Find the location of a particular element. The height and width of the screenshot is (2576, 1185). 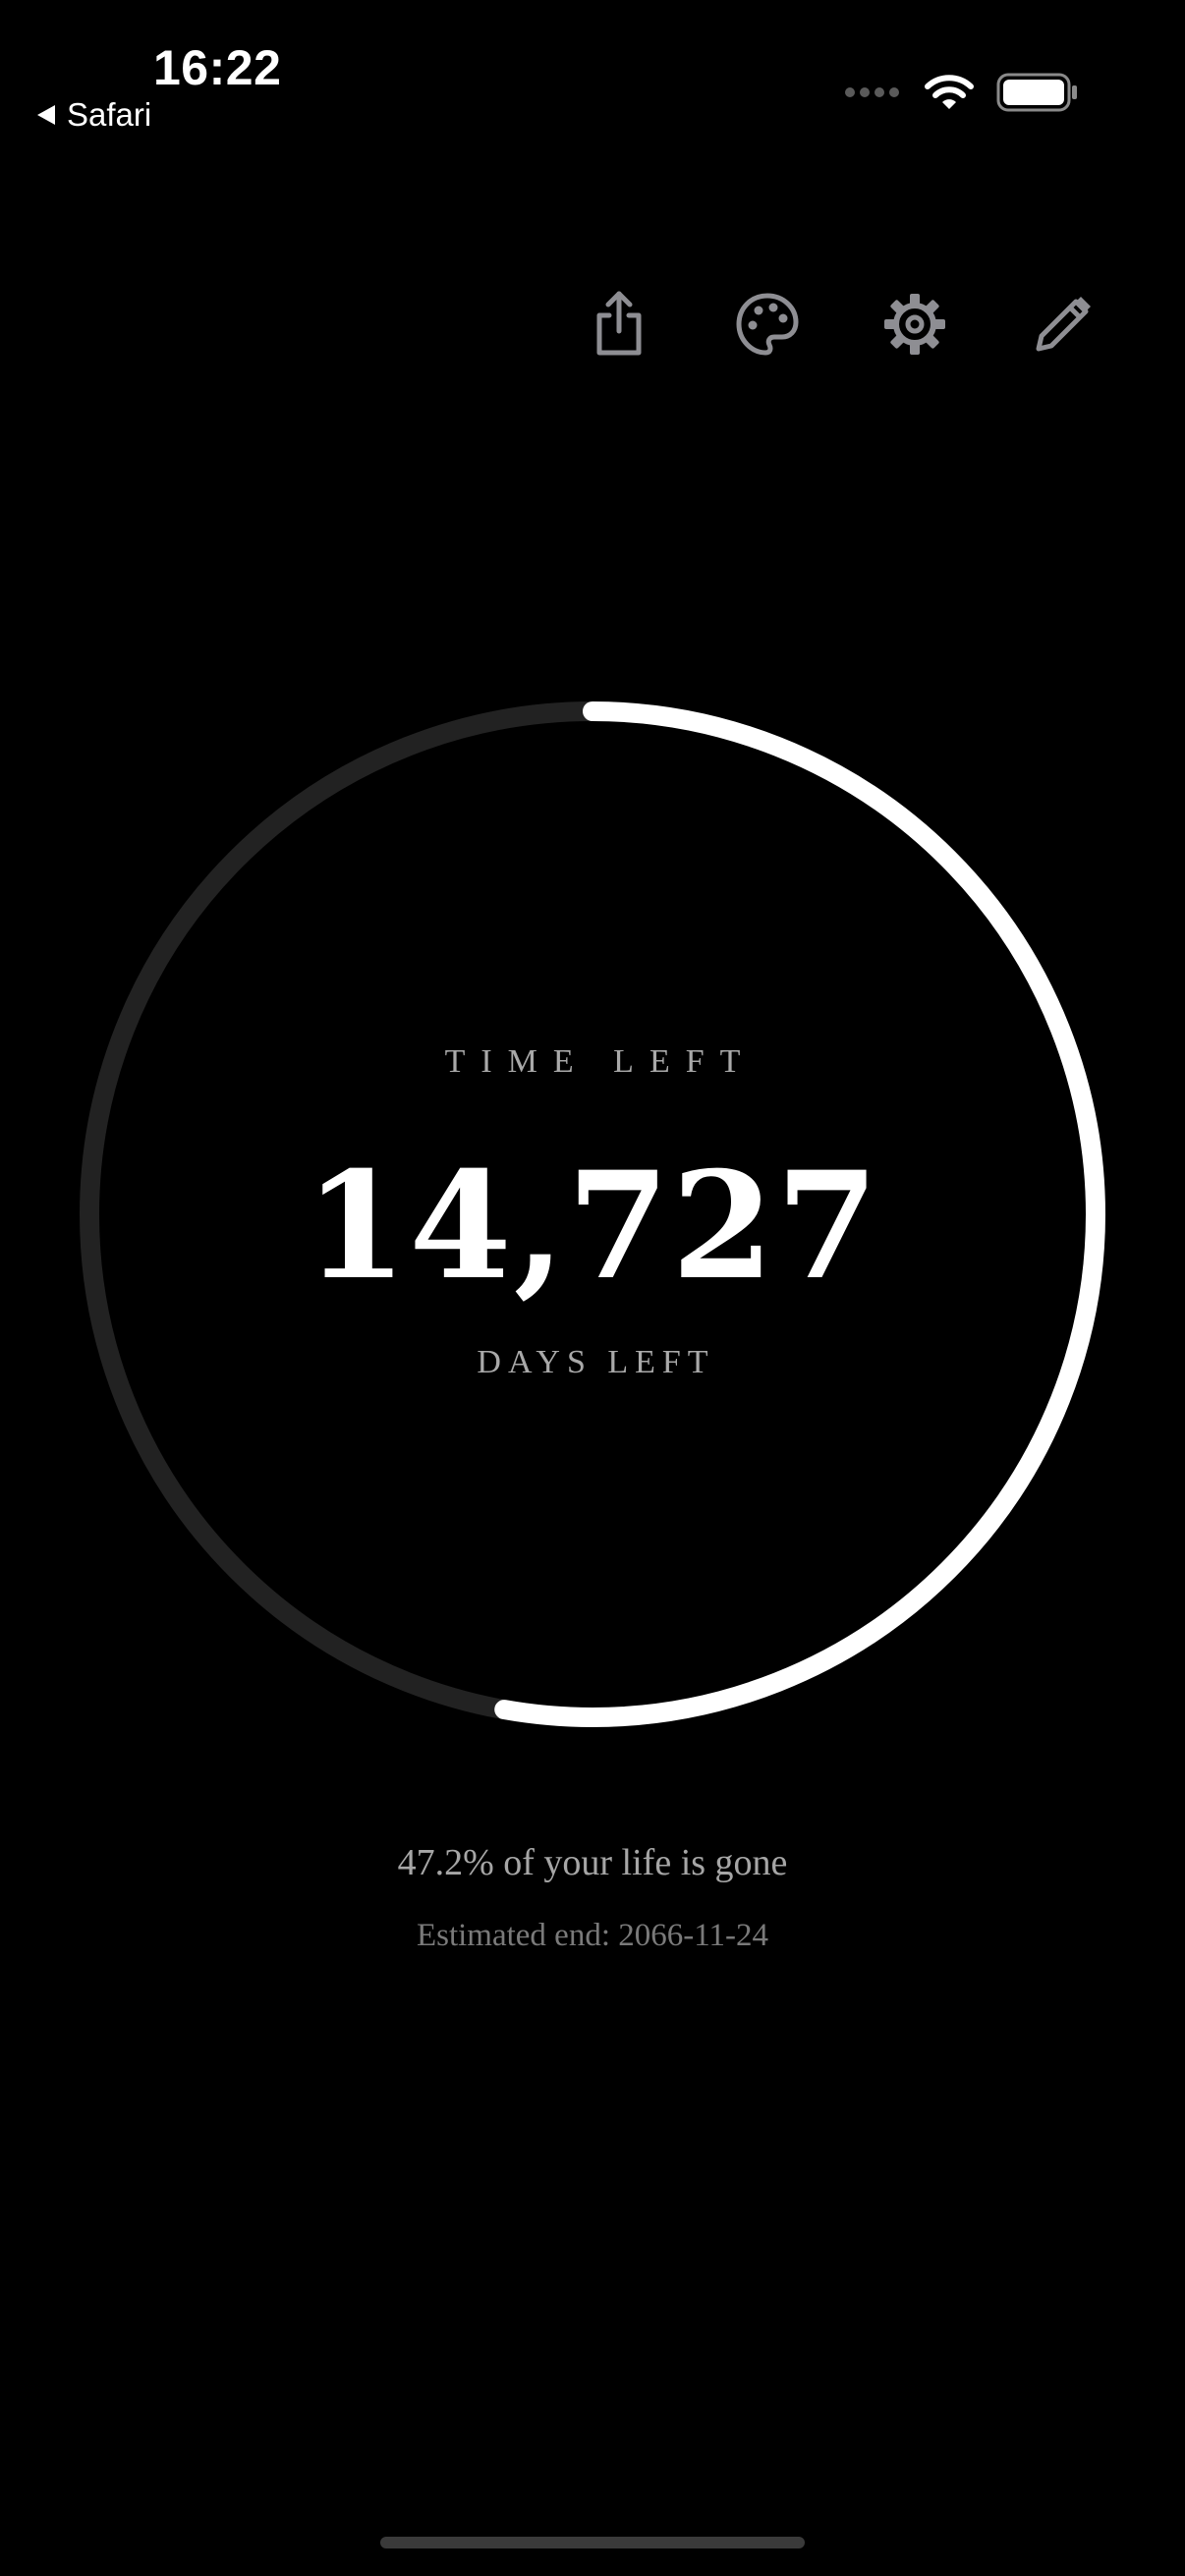

status-time: 16:22 is located at coordinates (217, 67).